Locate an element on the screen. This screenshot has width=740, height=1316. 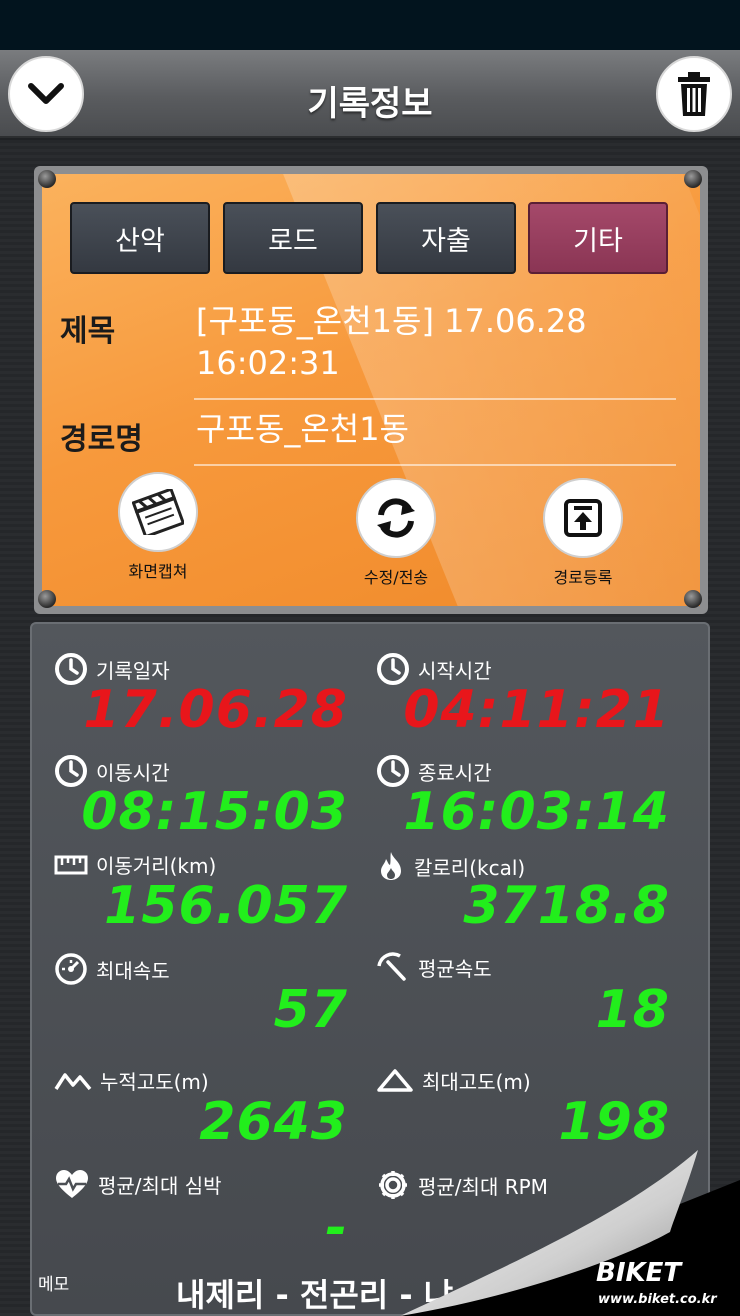
heart-rate-stat: 평균/최대 심박 is located at coordinates (138, 1184).